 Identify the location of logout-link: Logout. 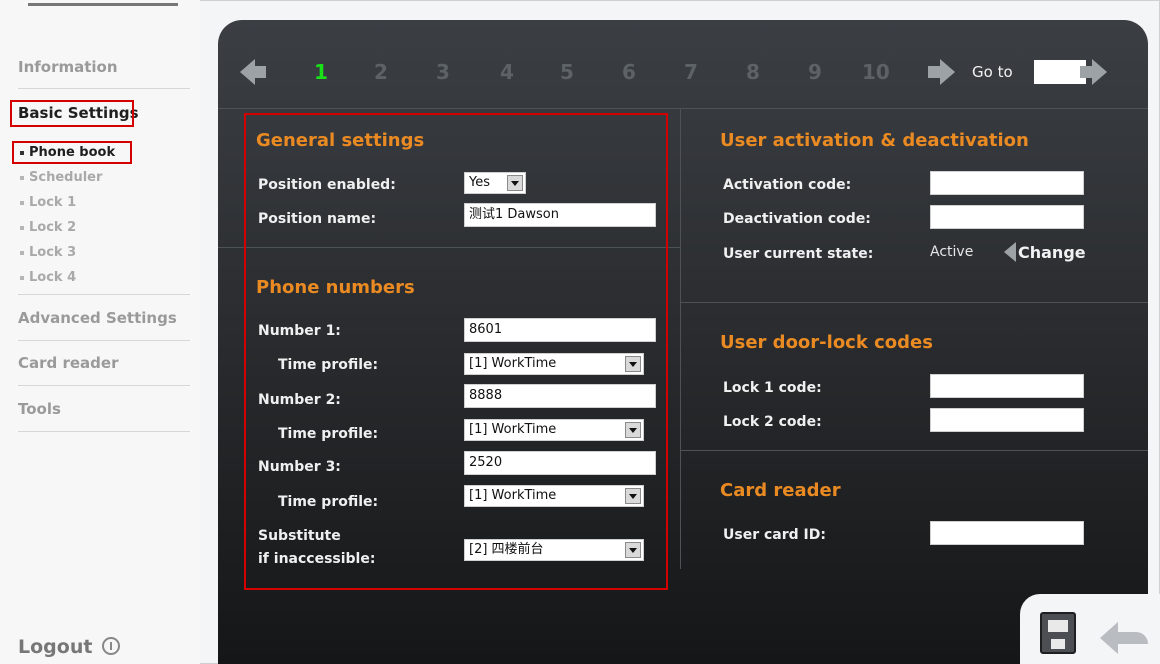
(69, 647).